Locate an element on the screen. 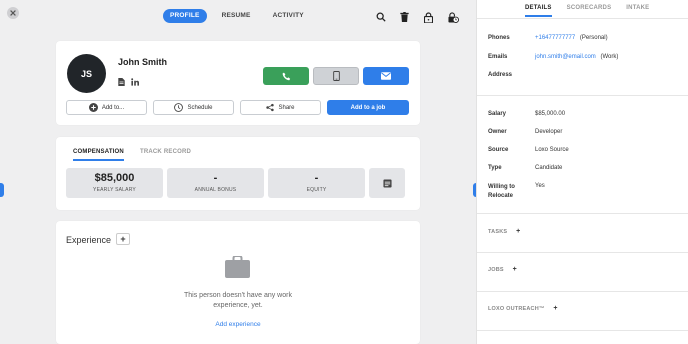 This screenshot has height=344, width=688. yearly-salary-metric: $85,000 YEARLY SALARY is located at coordinates (114, 183).